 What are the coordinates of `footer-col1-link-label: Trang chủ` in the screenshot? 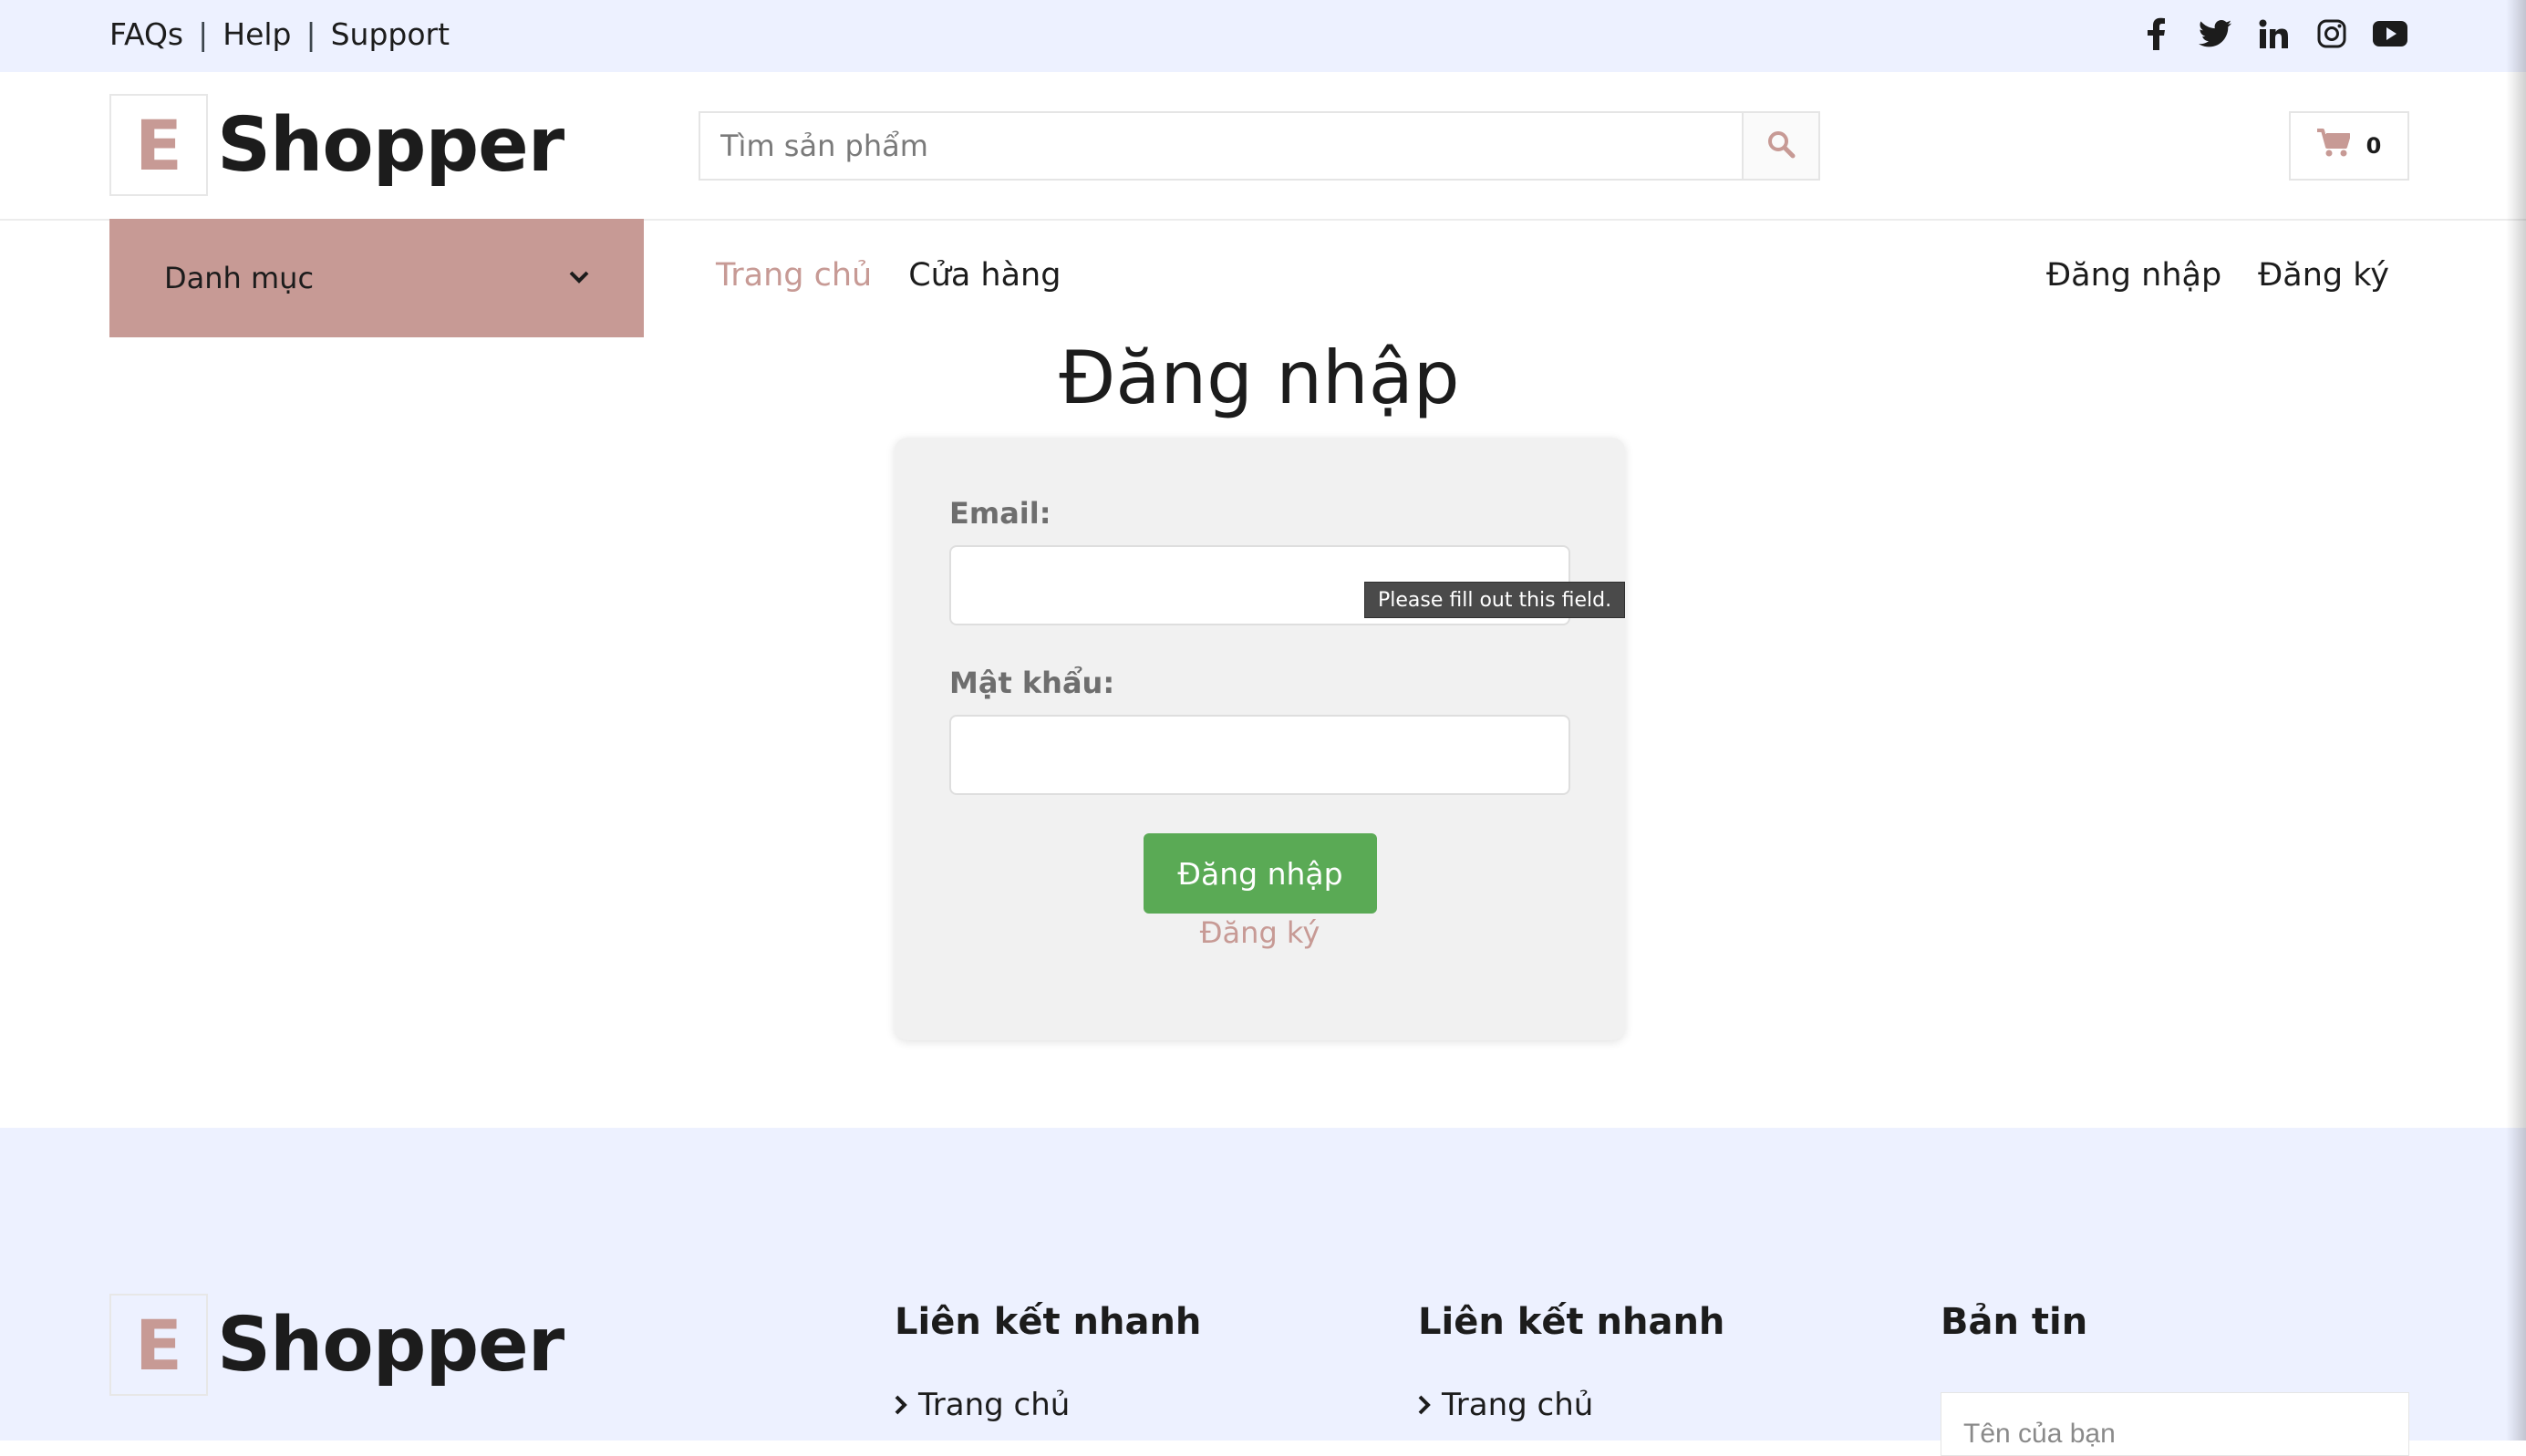 It's located at (994, 1405).